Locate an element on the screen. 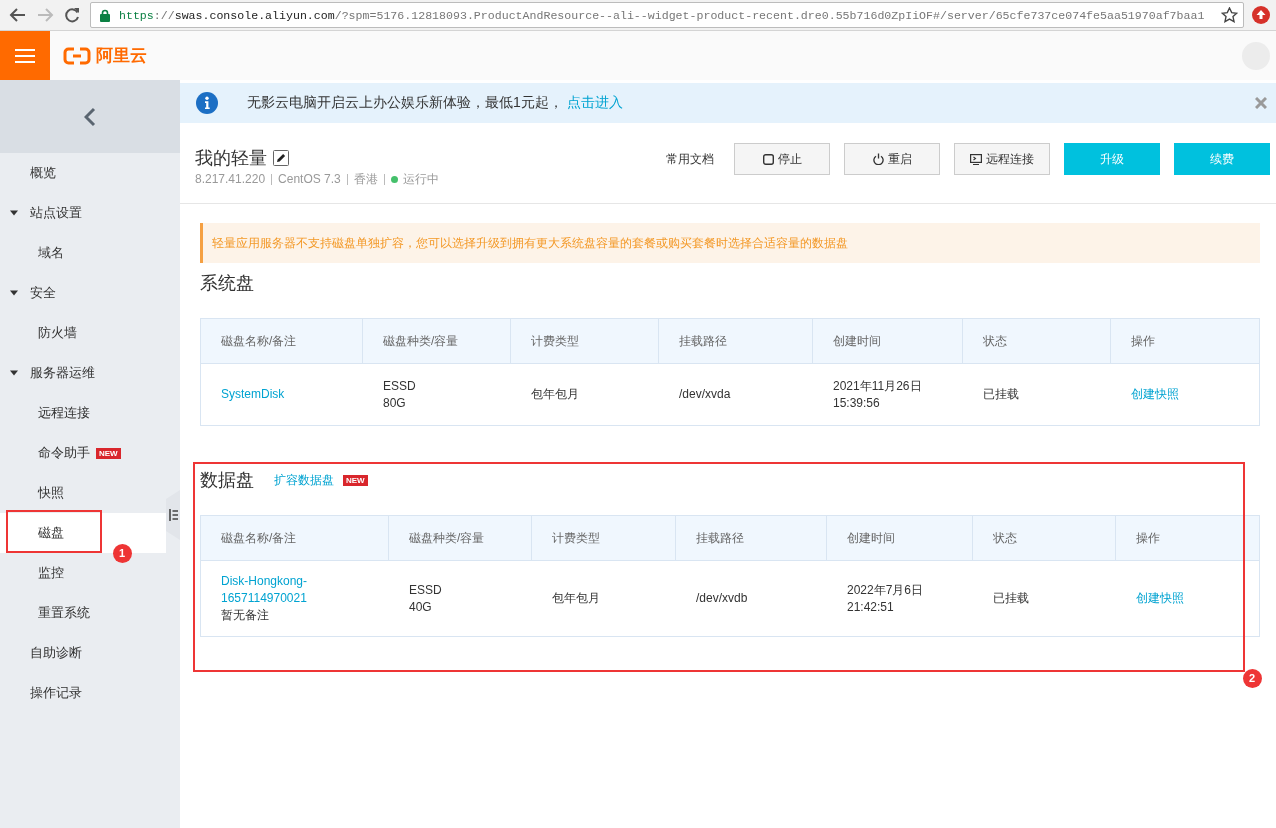  table-cell-text: /dev/xvdb is located at coordinates (722, 598).